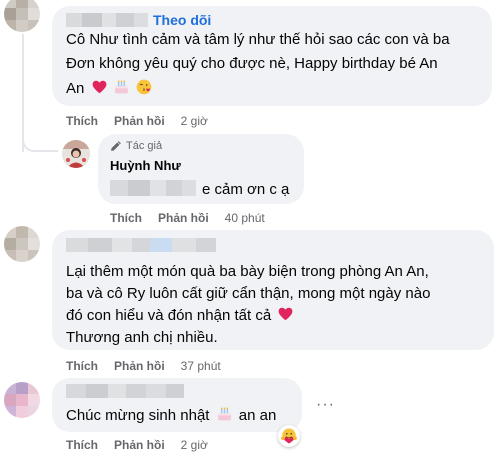 This screenshot has width=498, height=461. I want to click on pencil-icon, so click(116, 146).